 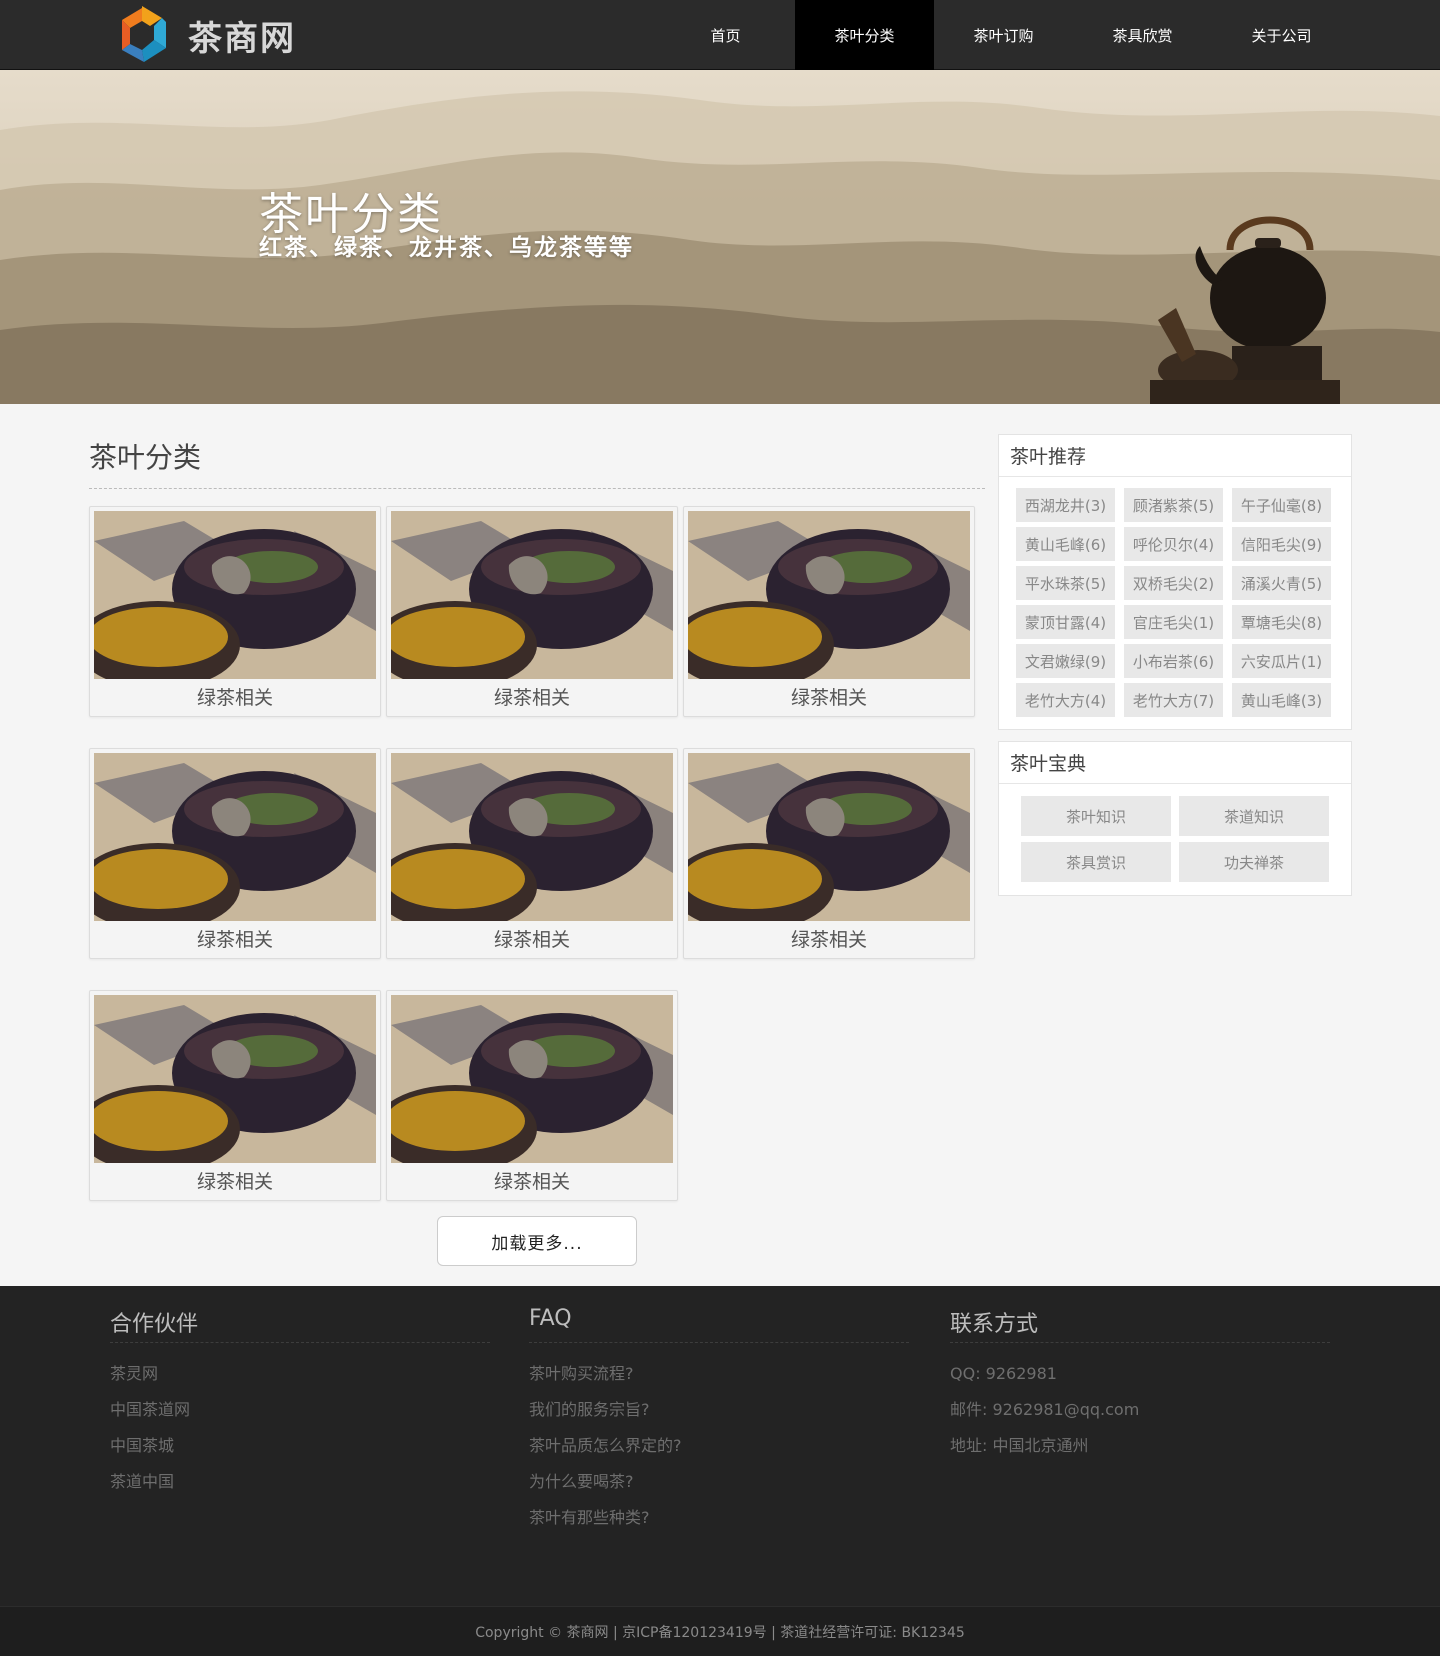 I want to click on nav-about: 关于公司, so click(x=1281, y=35).